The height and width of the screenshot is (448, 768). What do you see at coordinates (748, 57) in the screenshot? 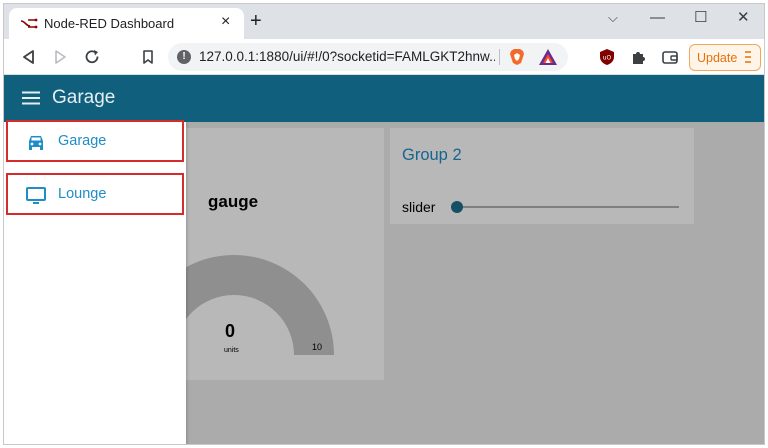
I see `menu-icon` at bounding box center [748, 57].